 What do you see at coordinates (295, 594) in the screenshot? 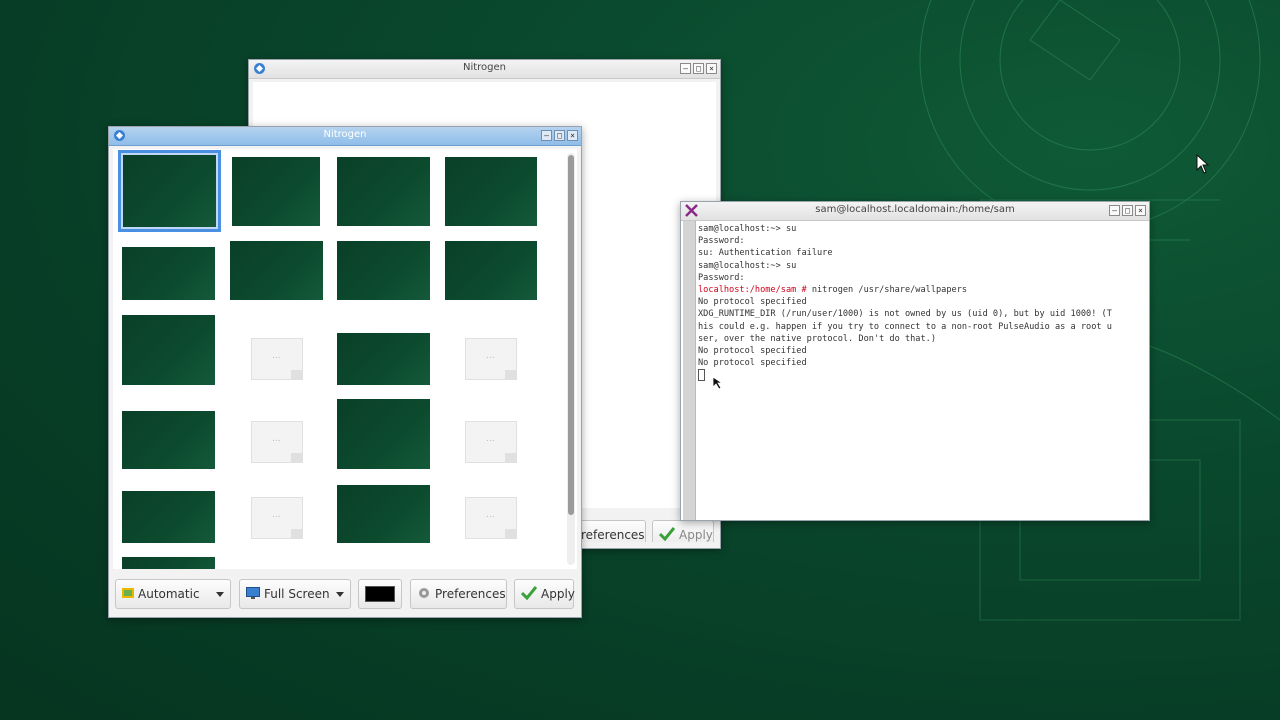
I see `xinerama-dropdown: Full Screen` at bounding box center [295, 594].